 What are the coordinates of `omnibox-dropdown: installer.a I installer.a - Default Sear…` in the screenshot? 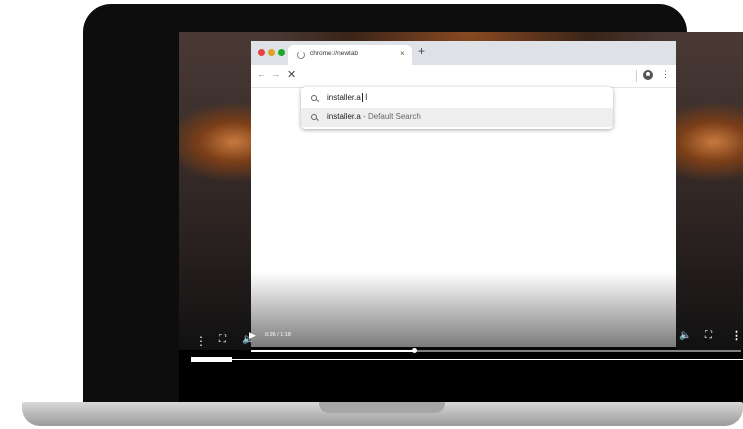 It's located at (457, 108).